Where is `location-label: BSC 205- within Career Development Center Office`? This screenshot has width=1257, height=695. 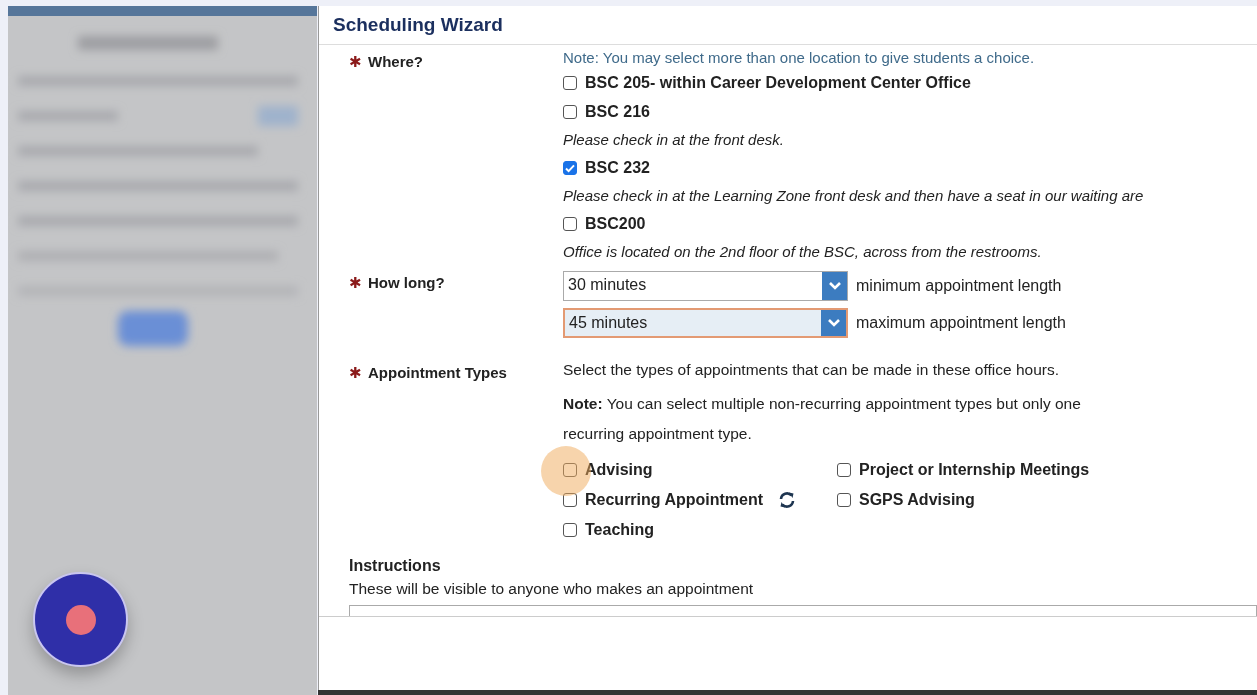
location-label: BSC 205- within Career Development Center Office is located at coordinates (778, 82).